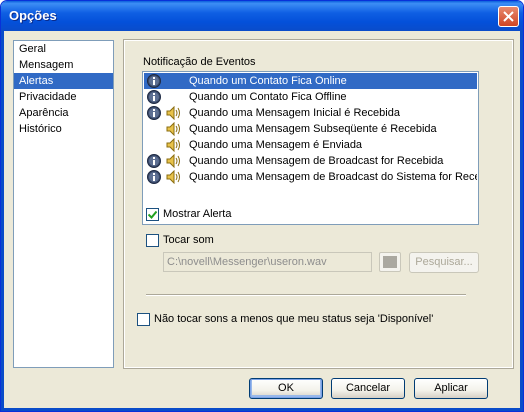 This screenshot has width=524, height=412. I want to click on apply-button: Aplicar, so click(451, 388).